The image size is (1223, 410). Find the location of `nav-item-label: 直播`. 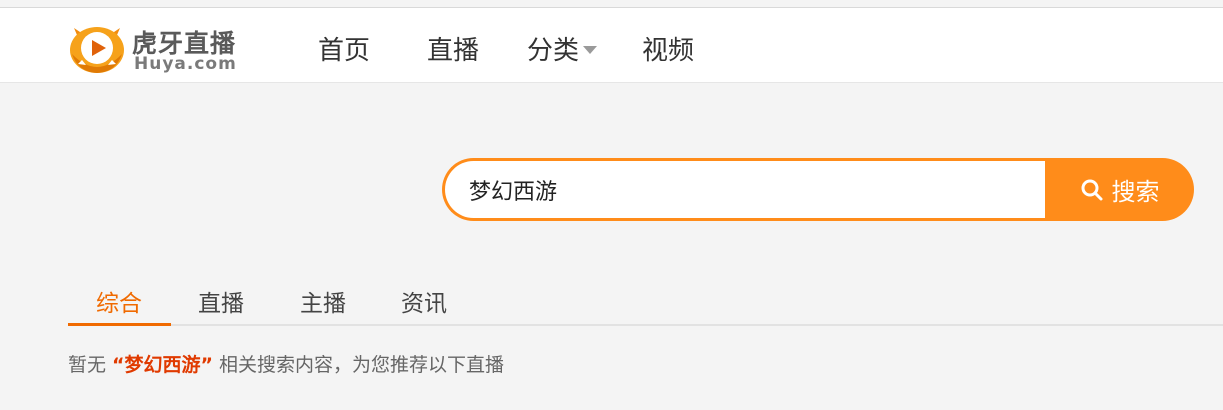

nav-item-label: 直播 is located at coordinates (453, 51).